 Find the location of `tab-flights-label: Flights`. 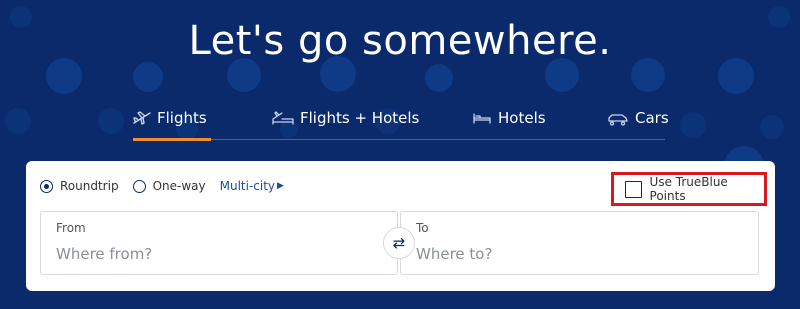

tab-flights-label: Flights is located at coordinates (182, 118).